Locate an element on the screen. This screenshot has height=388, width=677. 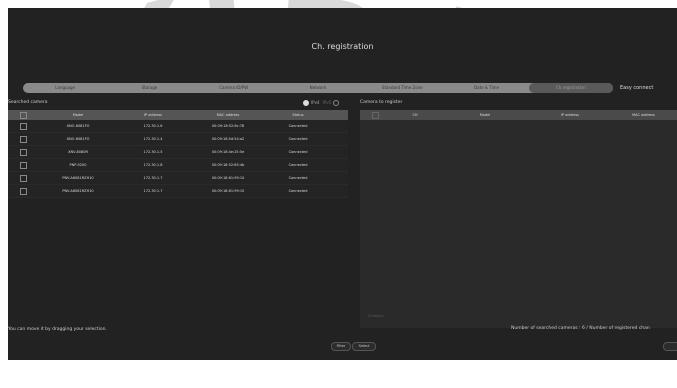
ipv6-option: IPv6 is located at coordinates (331, 103).